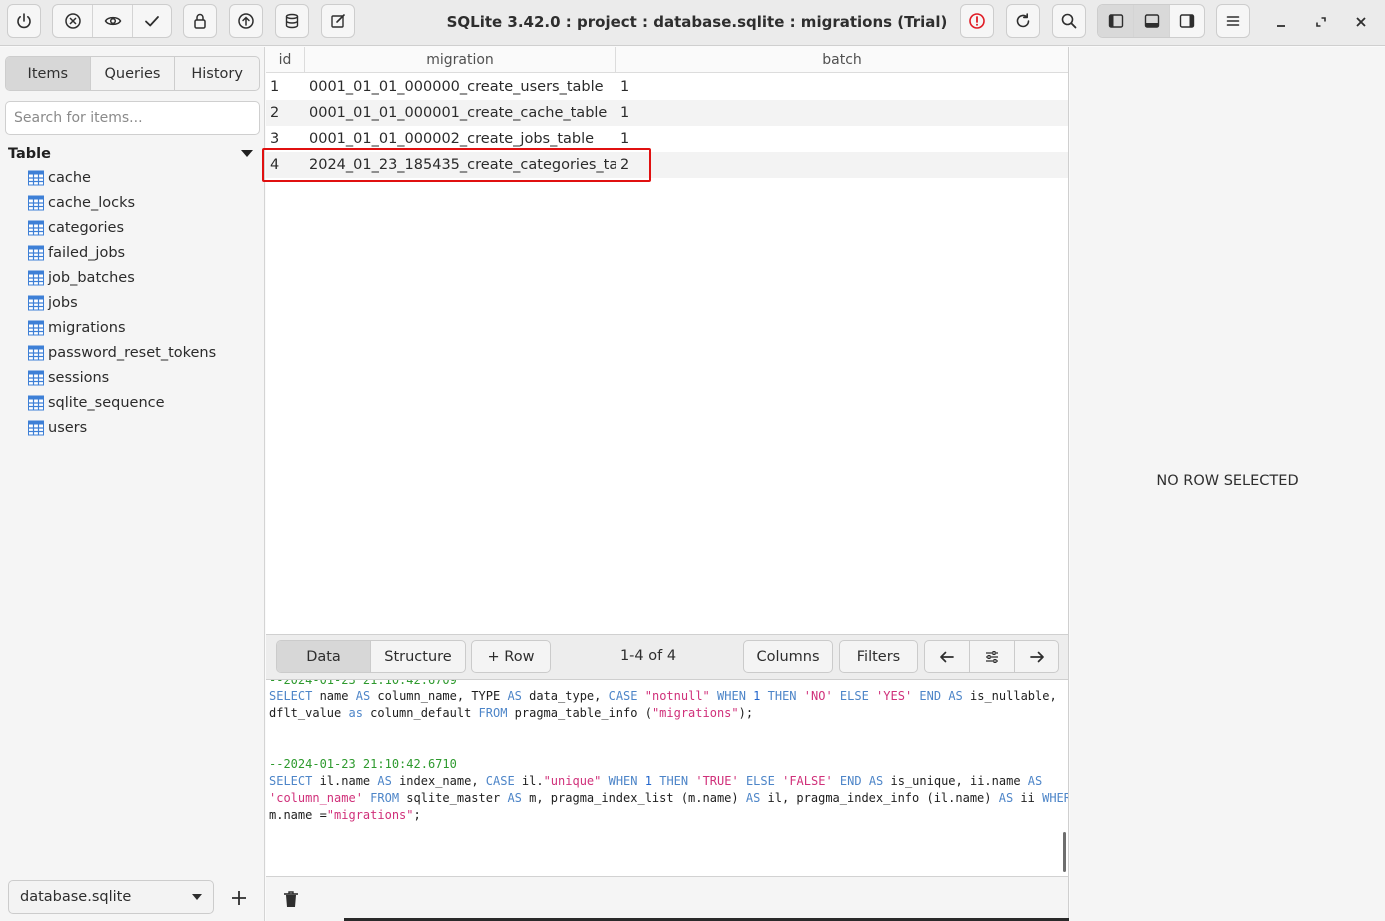  What do you see at coordinates (246, 21) in the screenshot?
I see `upload-button` at bounding box center [246, 21].